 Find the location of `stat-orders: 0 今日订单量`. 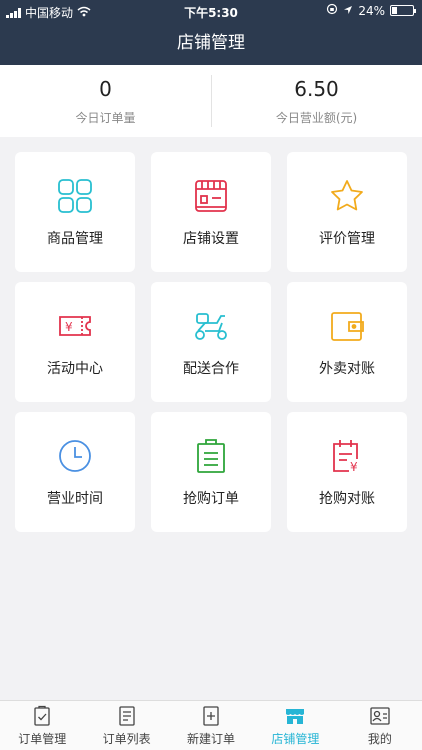

stat-orders: 0 今日订单量 is located at coordinates (105, 101).